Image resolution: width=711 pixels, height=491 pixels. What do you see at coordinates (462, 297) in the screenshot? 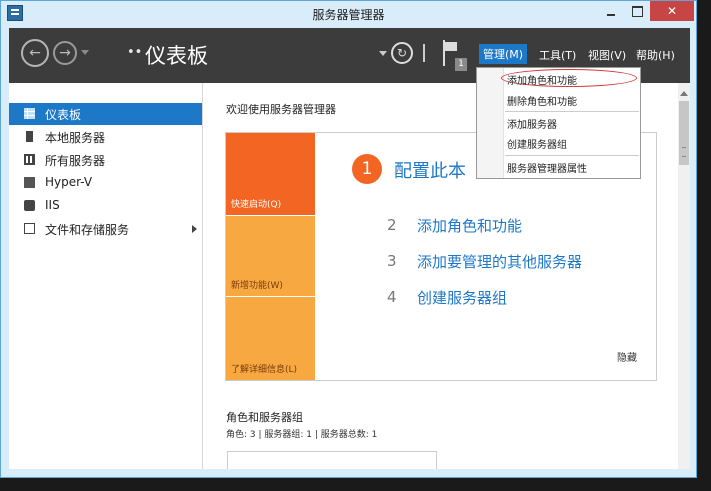
I see `step-create-group-link: 创建服务器组` at bounding box center [462, 297].